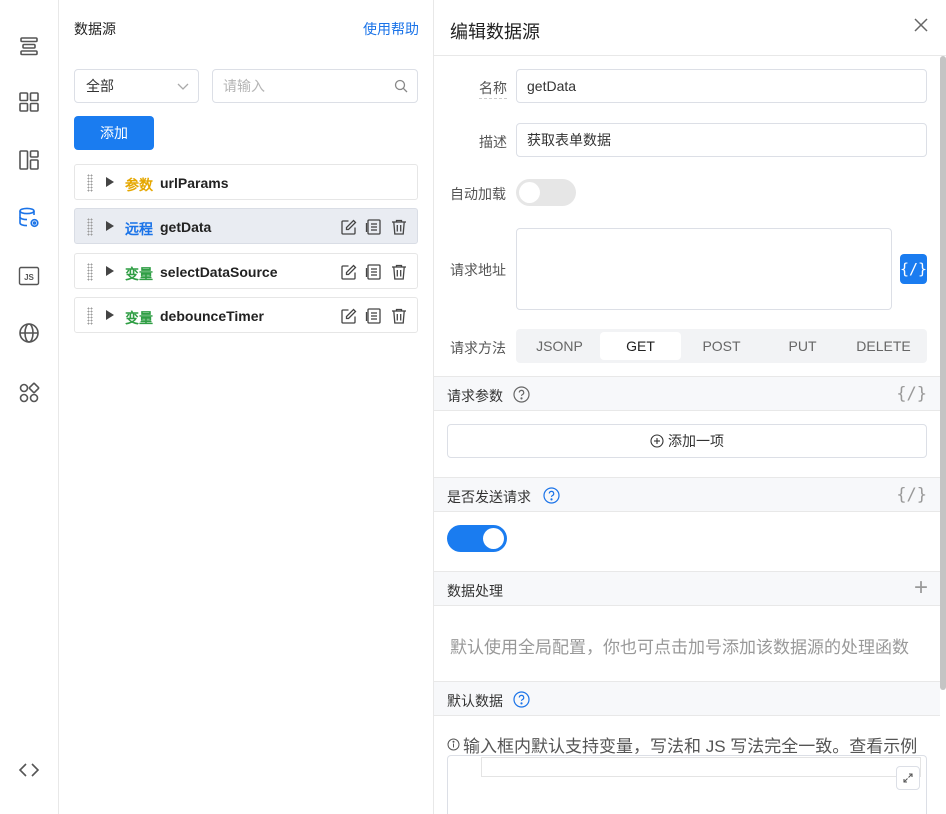  I want to click on components-icon, so click(29, 102).